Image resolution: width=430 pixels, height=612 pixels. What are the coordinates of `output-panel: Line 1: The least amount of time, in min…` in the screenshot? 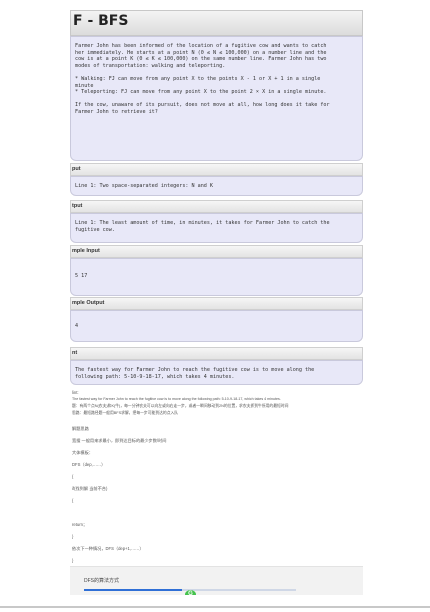 It's located at (216, 228).